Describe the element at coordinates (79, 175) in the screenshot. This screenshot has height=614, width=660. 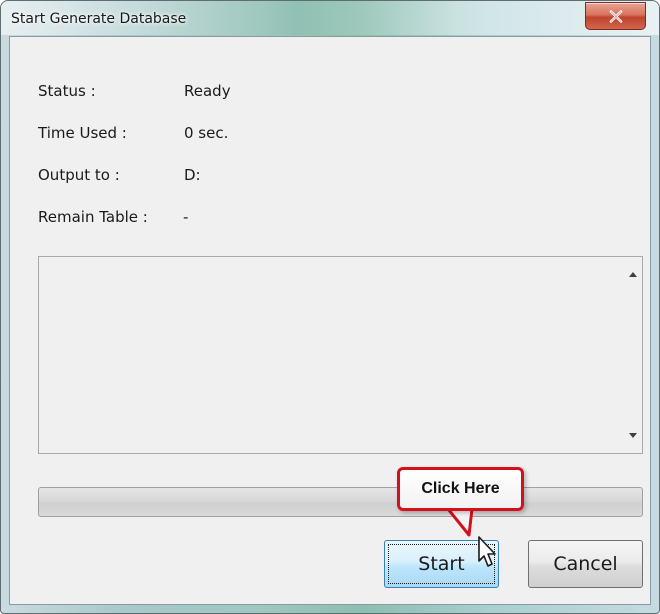
I see `output-to-label: Output to :` at that location.